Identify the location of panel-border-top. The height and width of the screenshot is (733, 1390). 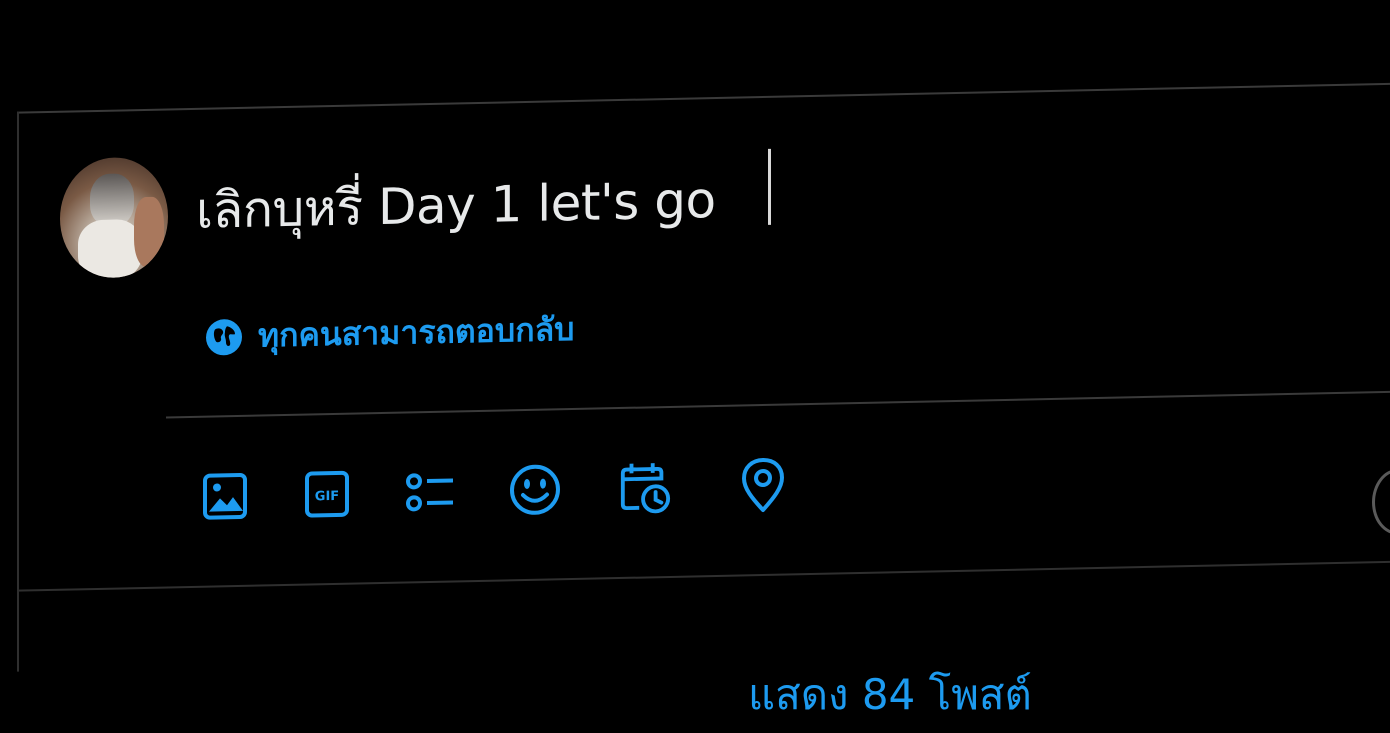
(703, 98).